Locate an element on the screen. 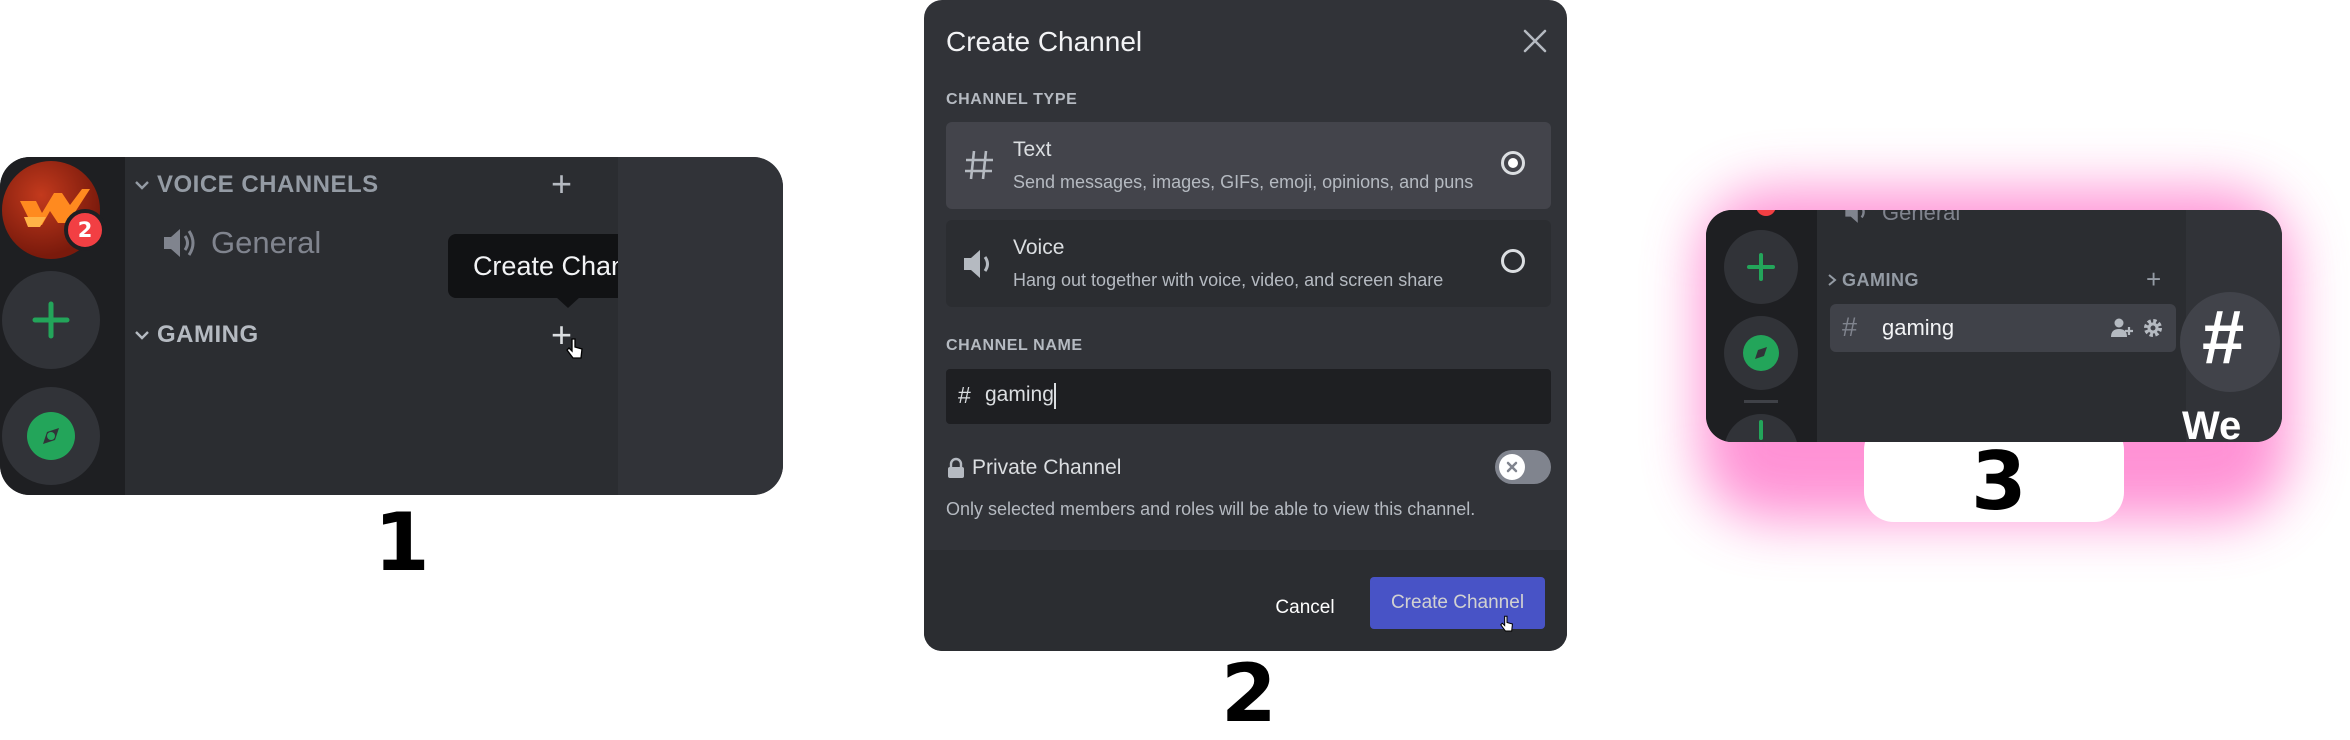 This screenshot has height=740, width=2350. private-channel-label: Private Channel is located at coordinates (1047, 467).